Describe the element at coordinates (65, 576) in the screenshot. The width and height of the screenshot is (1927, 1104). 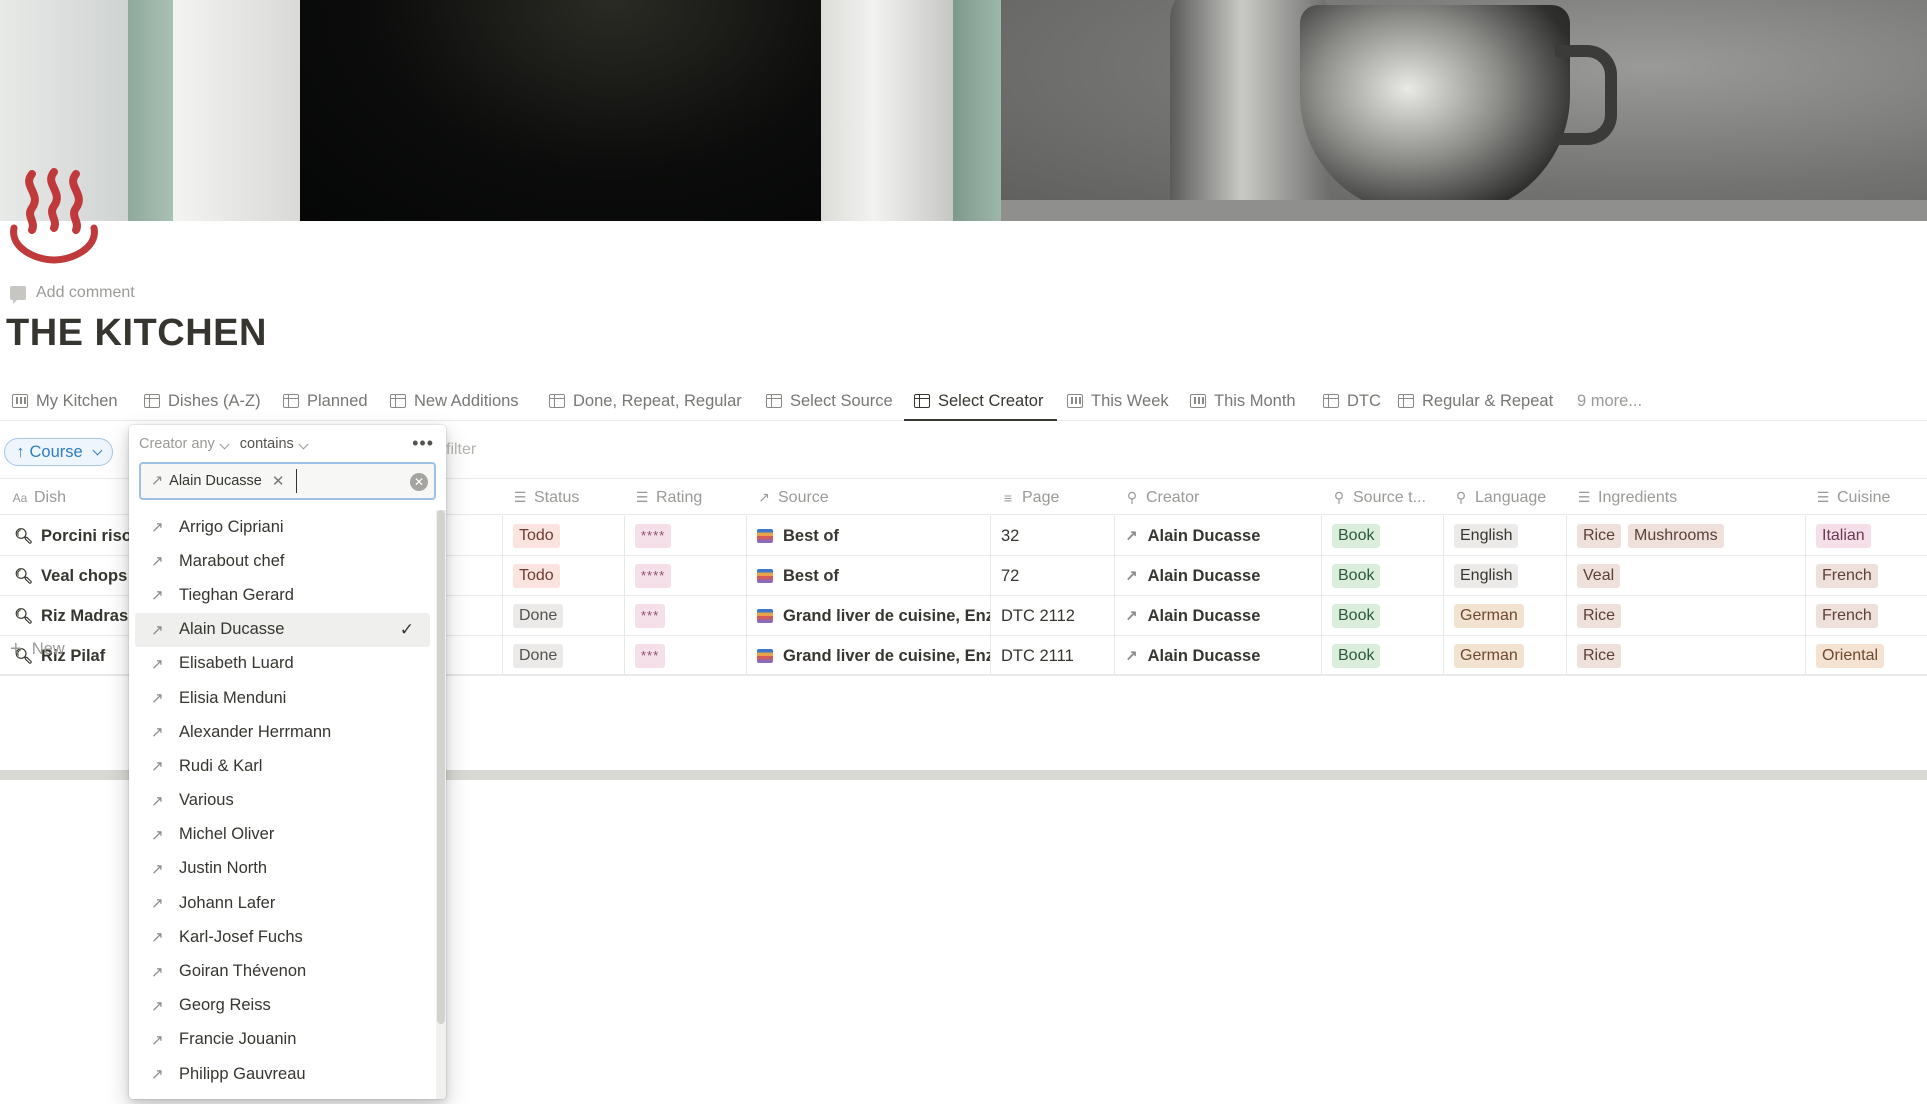
I see `dish-cell: 🔍︎ Veal chops` at that location.